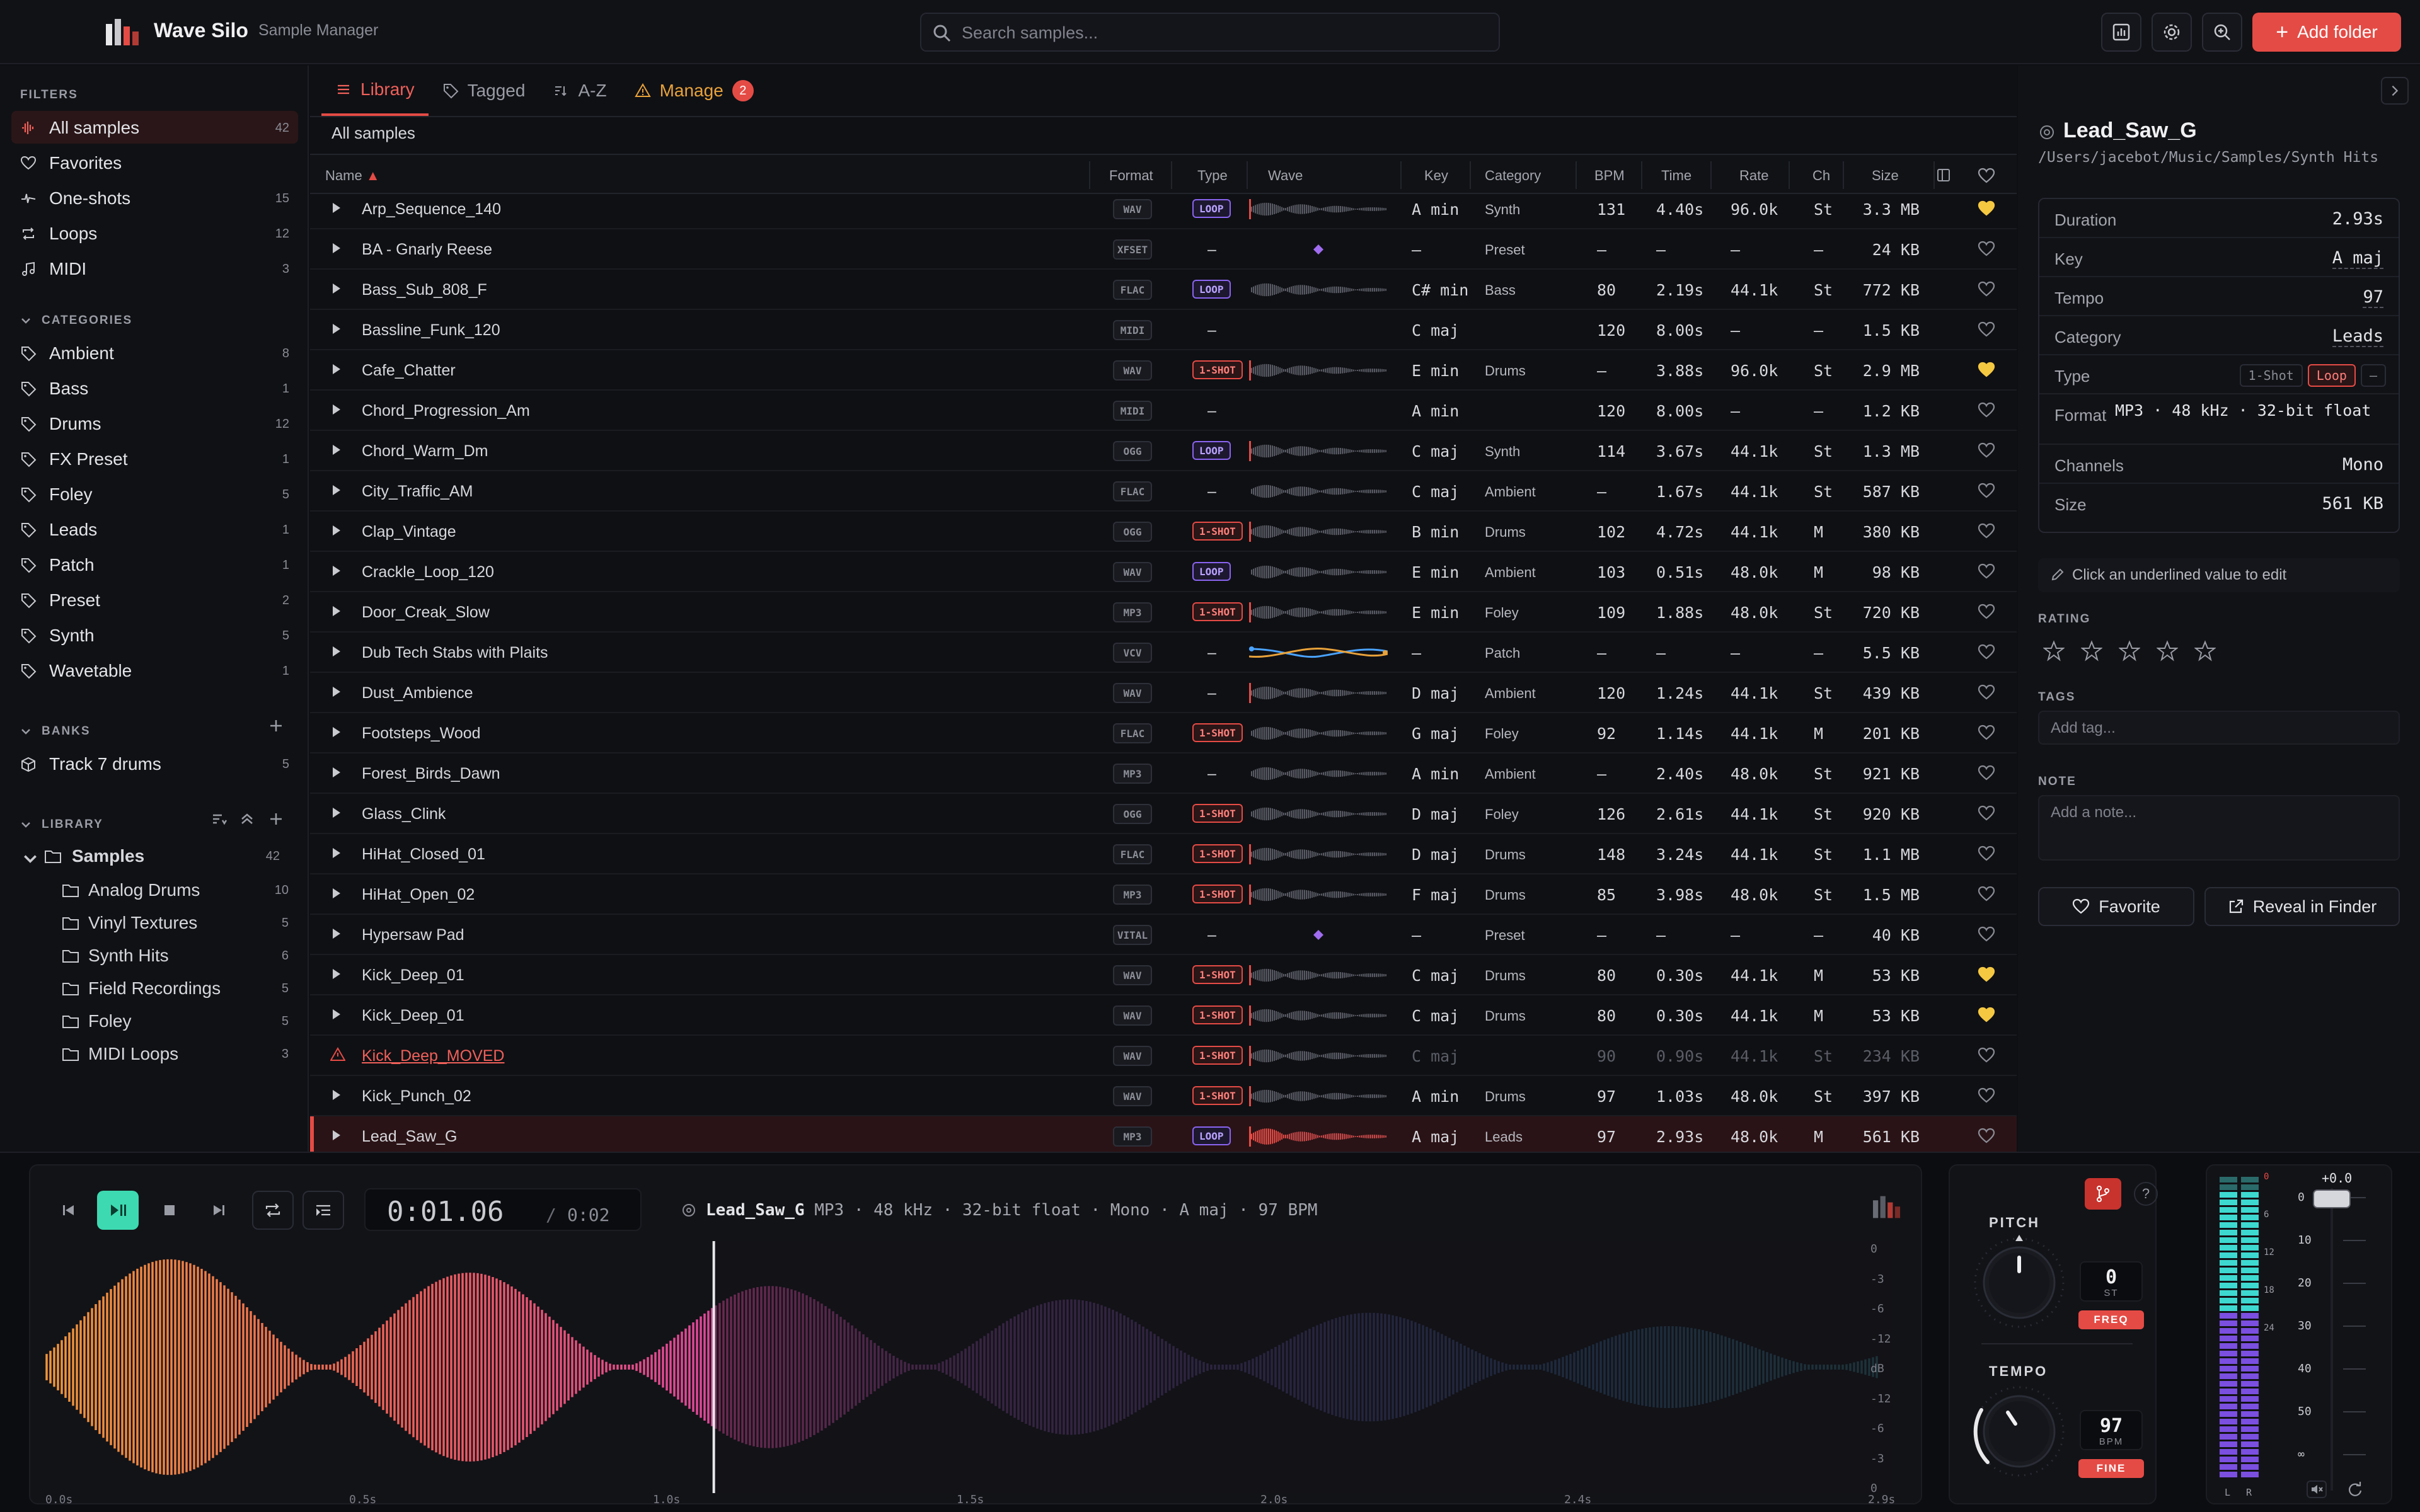 The image size is (2420, 1512). I want to click on chevron-down-icon, so click(26, 731).